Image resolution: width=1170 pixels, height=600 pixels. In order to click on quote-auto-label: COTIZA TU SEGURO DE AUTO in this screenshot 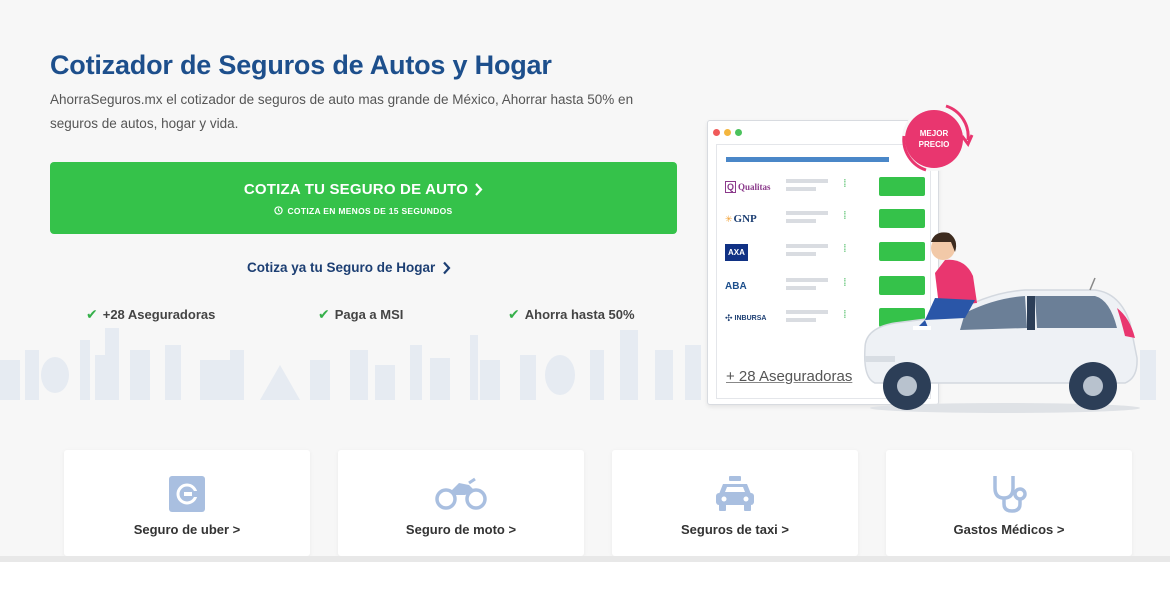, I will do `click(356, 189)`.